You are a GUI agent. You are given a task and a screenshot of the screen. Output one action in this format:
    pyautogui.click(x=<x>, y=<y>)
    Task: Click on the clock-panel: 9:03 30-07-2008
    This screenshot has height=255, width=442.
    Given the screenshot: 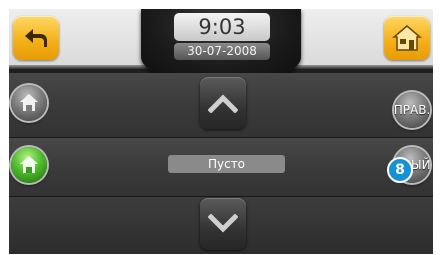 What is the action you would take?
    pyautogui.click(x=221, y=43)
    